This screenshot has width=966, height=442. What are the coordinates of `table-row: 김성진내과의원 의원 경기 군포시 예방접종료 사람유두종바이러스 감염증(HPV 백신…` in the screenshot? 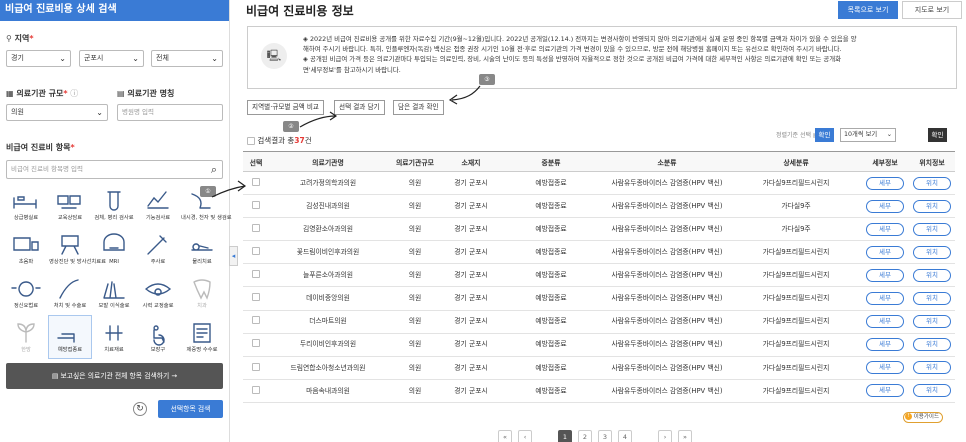 It's located at (599, 206).